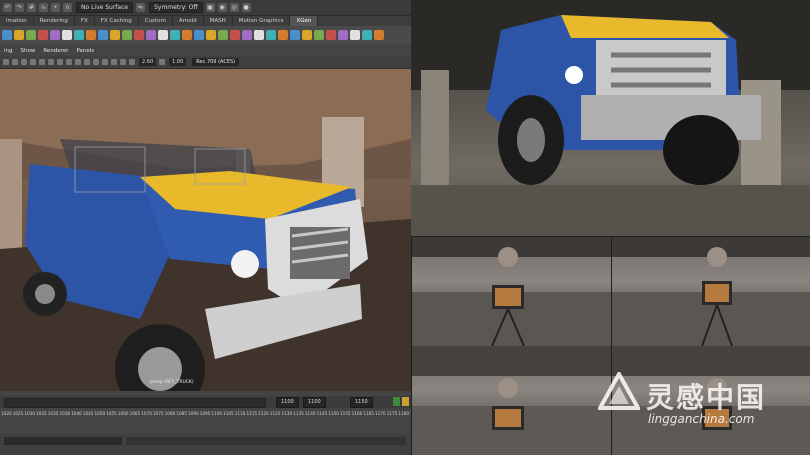  What do you see at coordinates (187, 35) in the screenshot?
I see `curve-icon` at bounding box center [187, 35].